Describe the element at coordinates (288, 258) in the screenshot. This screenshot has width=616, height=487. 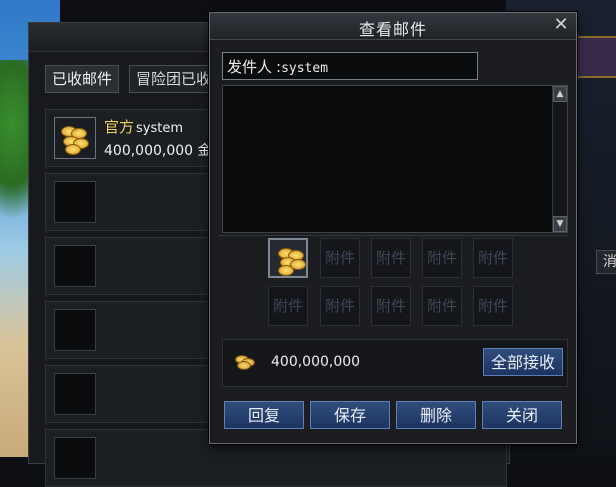
I see `attachment-gold-icon` at that location.